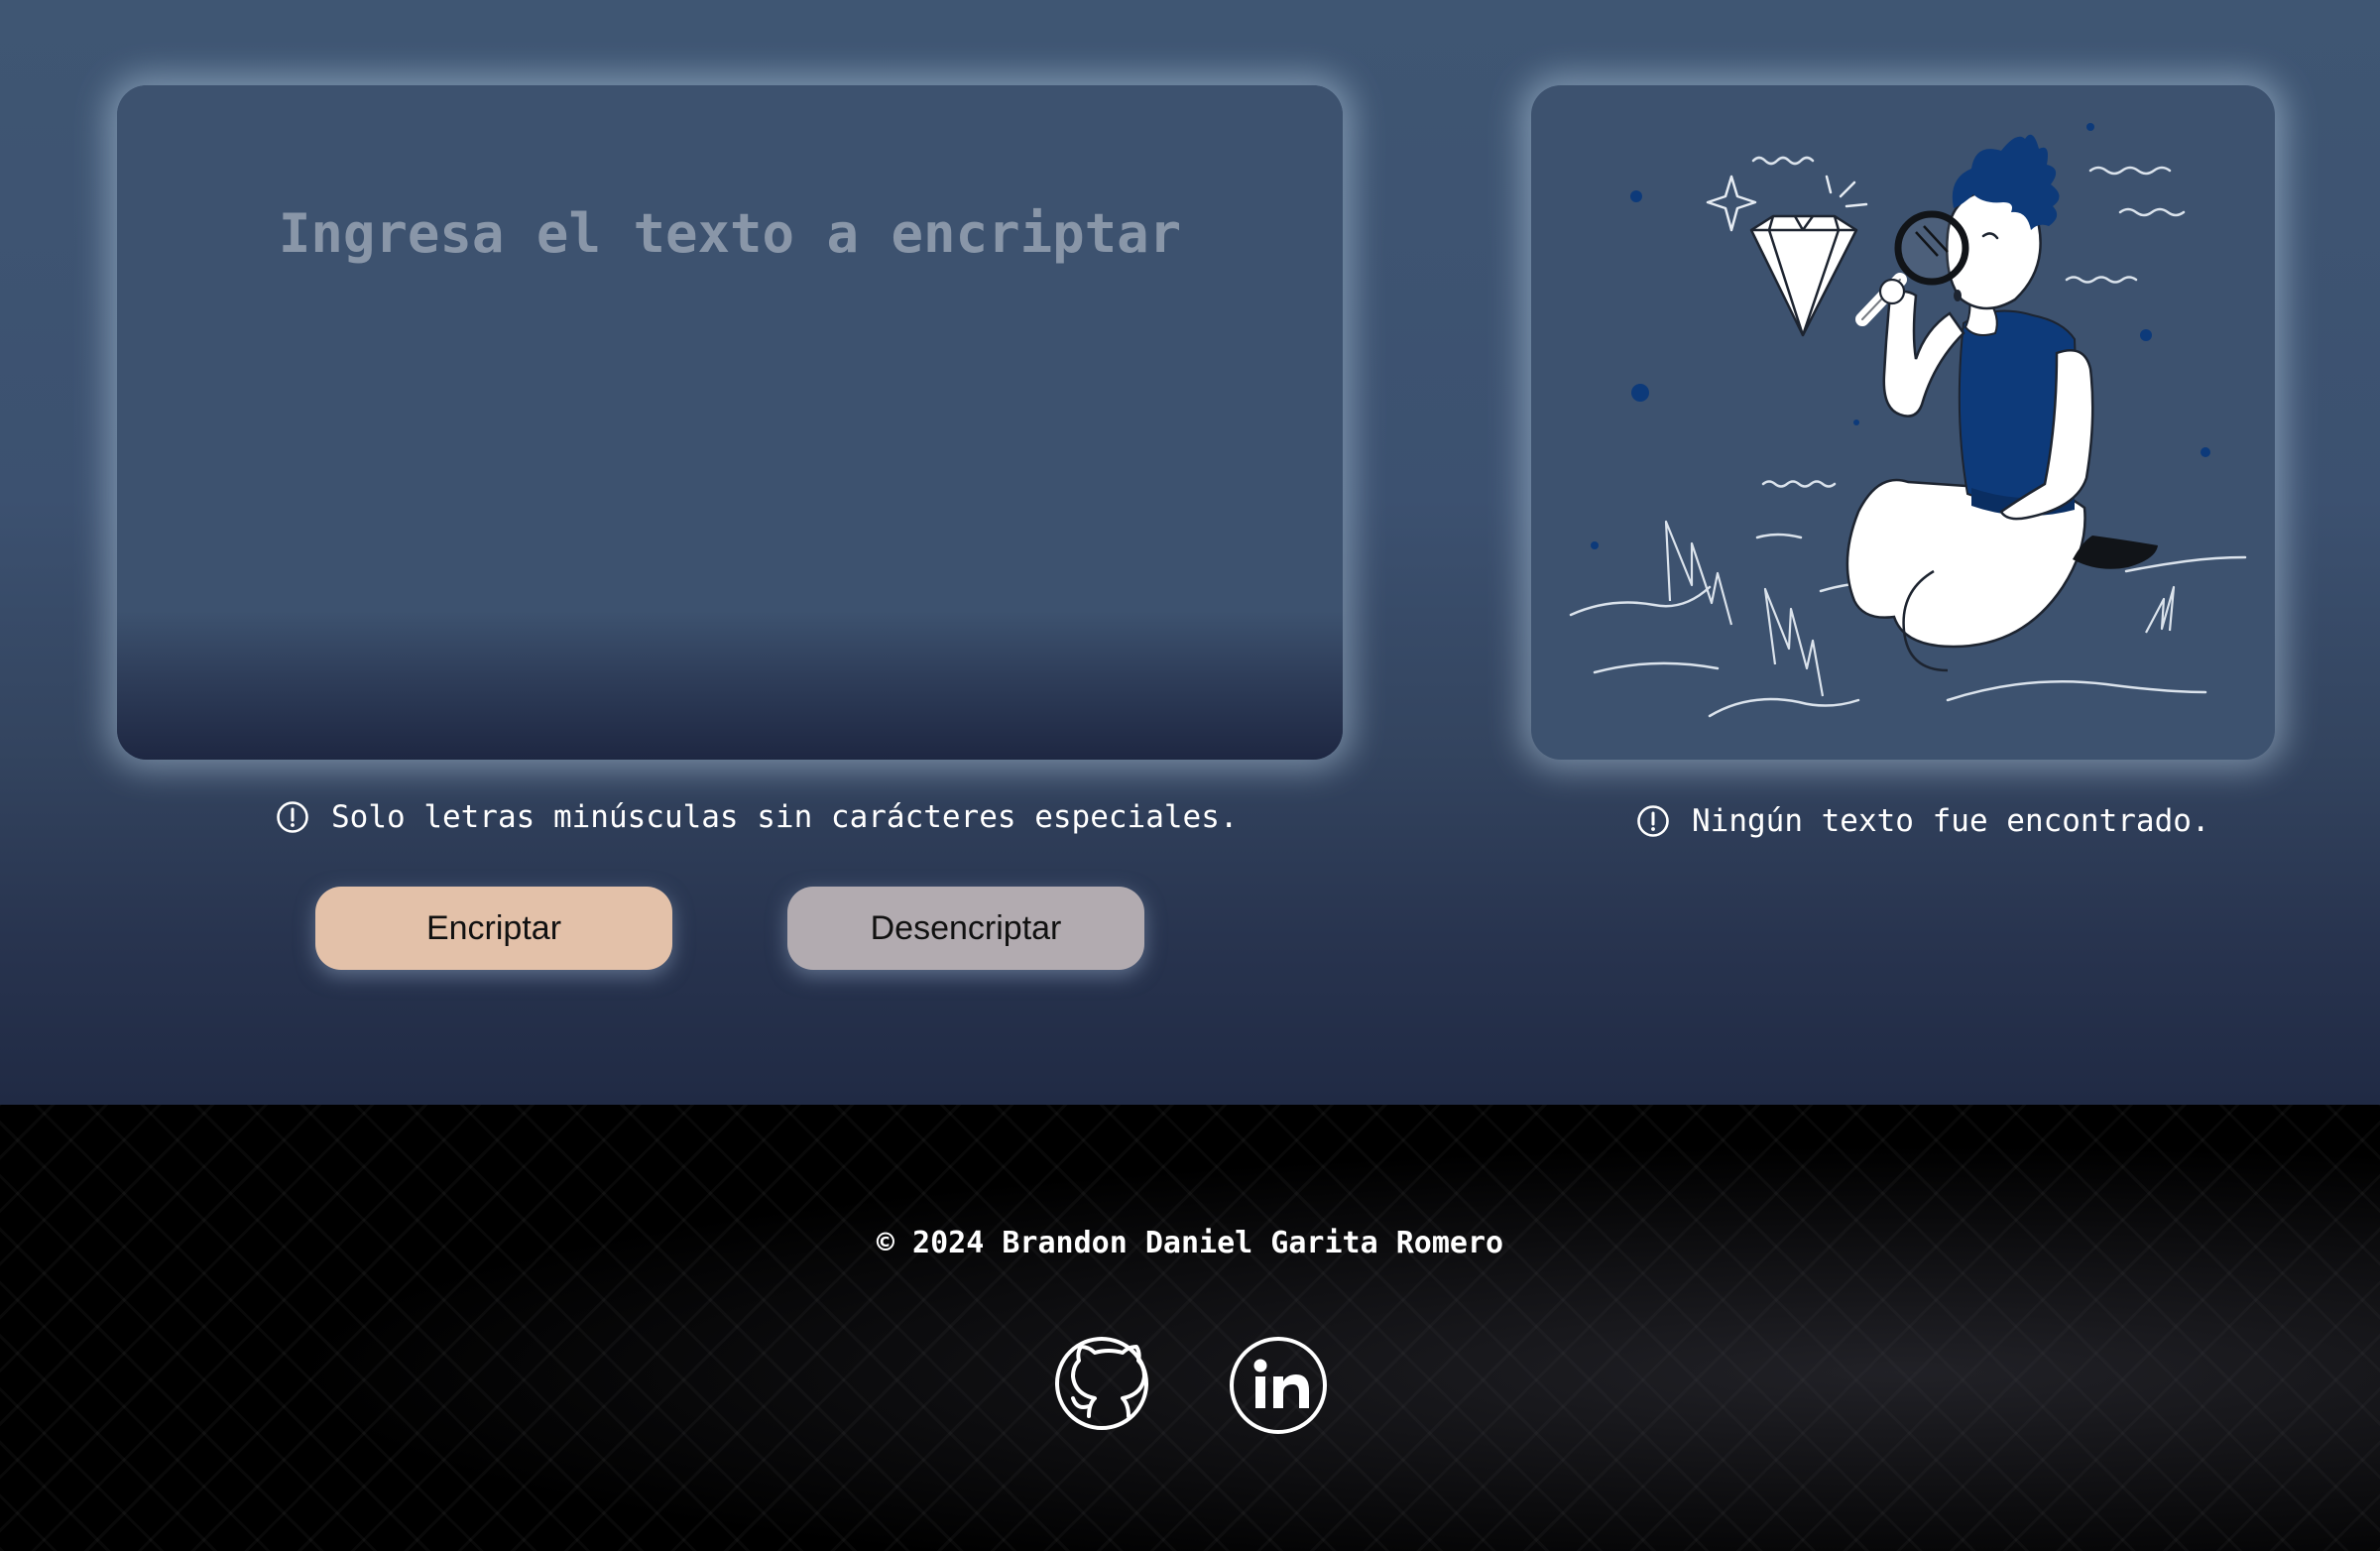 This screenshot has width=2380, height=1551. I want to click on decrypt-button: Desencriptar, so click(965, 928).